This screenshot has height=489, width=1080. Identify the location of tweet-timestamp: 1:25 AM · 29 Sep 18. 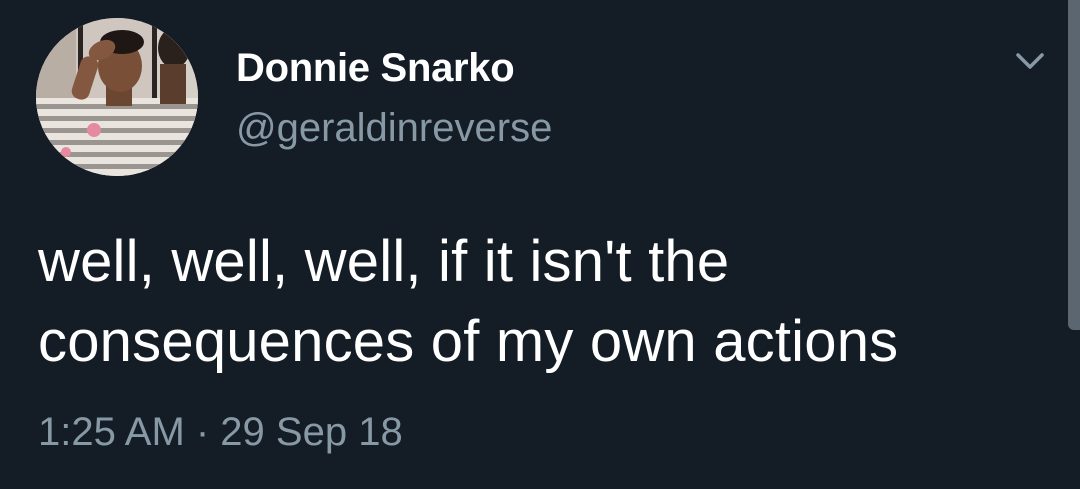
(220, 432).